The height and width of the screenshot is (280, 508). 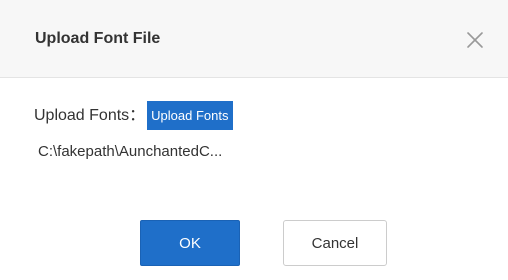 I want to click on dialog-title: Upload Font File, so click(x=98, y=38).